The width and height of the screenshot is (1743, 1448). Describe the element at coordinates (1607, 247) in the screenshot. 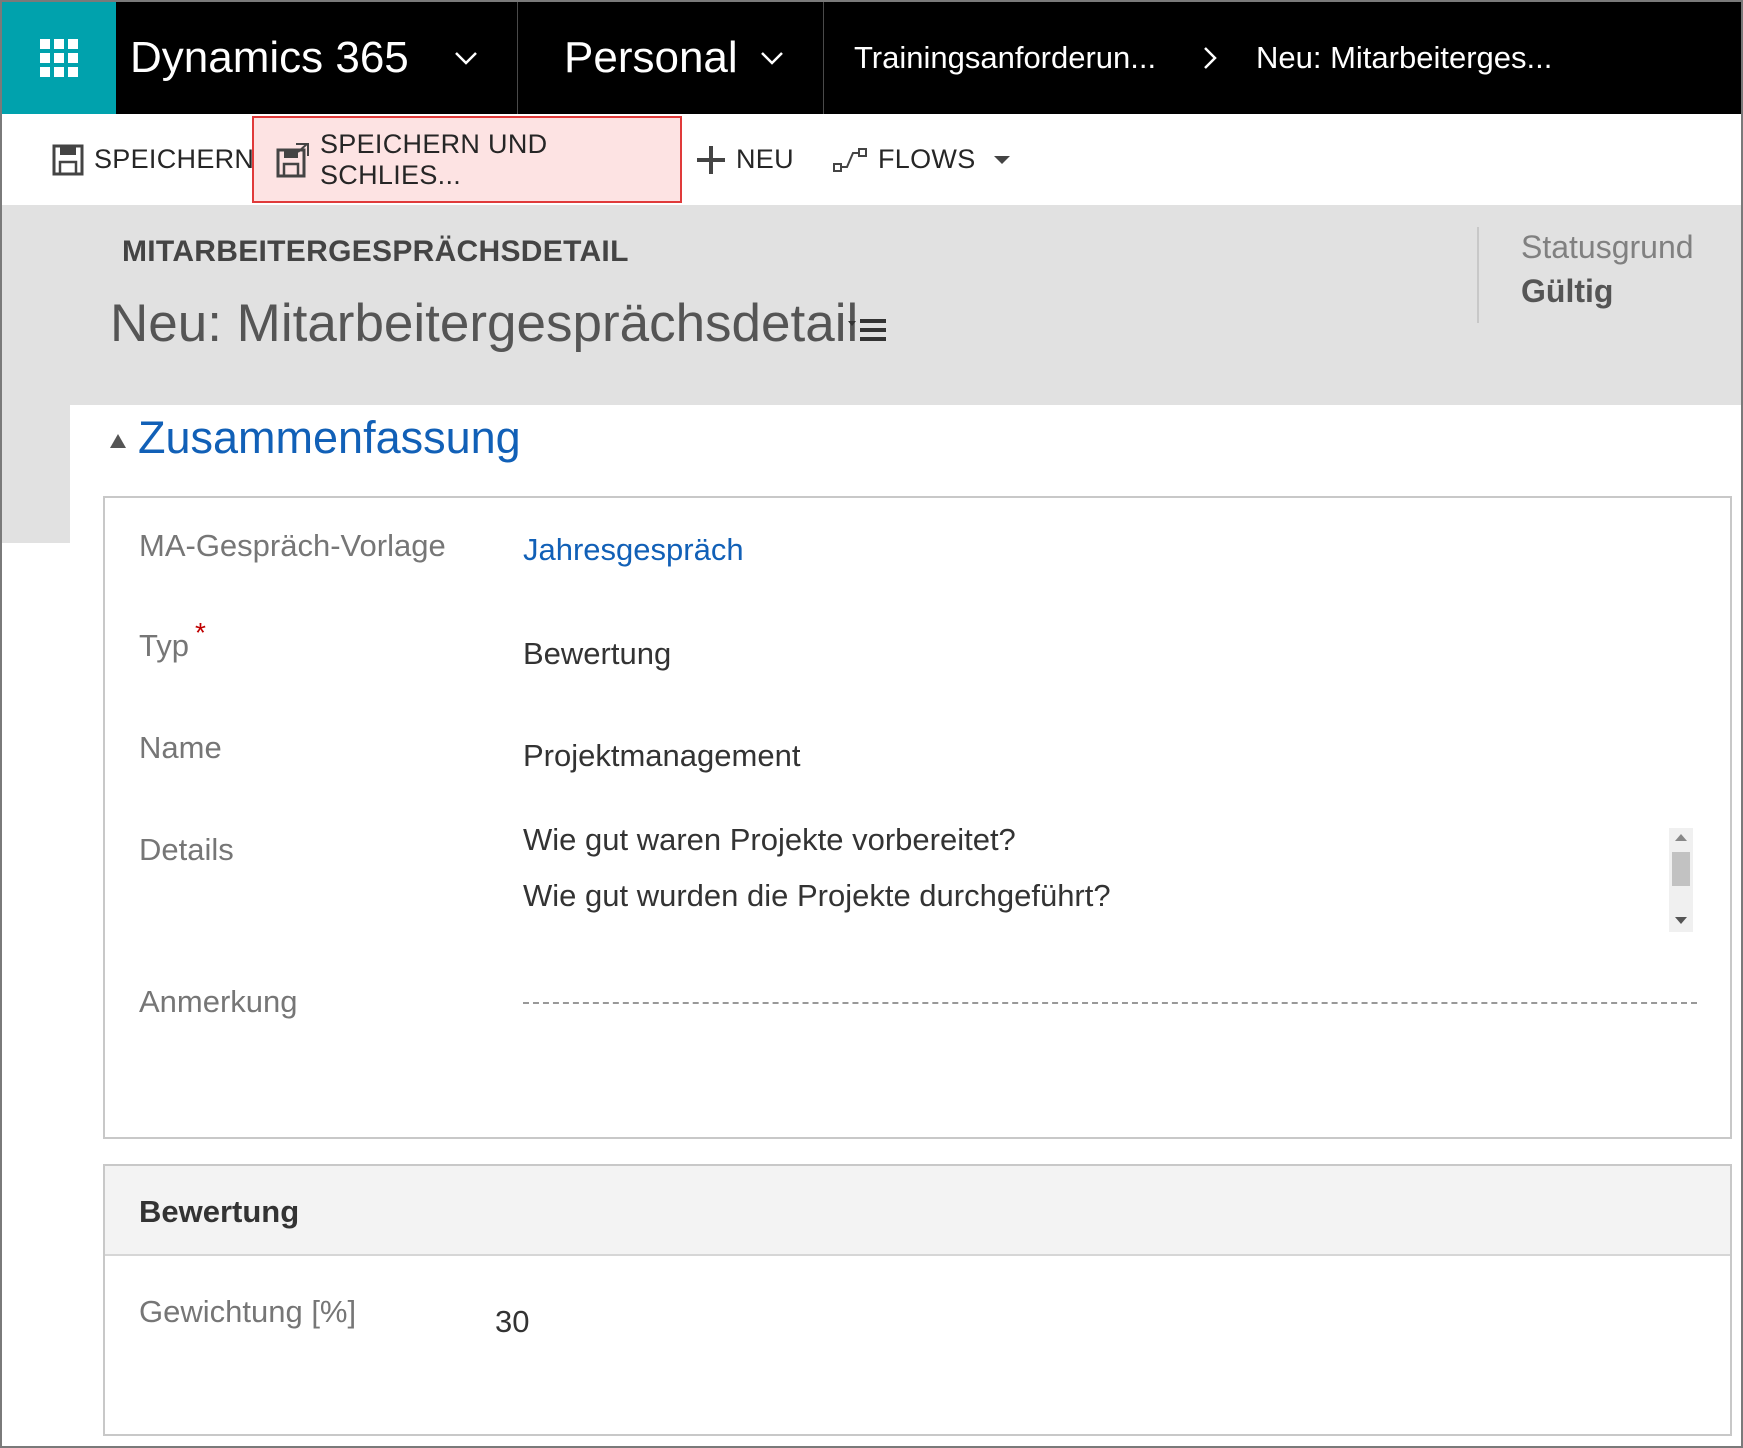

I see `status-reason-label: Statusgrund` at that location.